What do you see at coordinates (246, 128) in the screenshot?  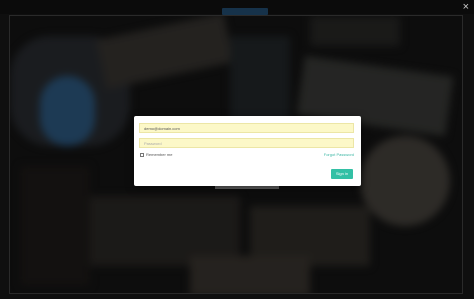 I see `email-field` at bounding box center [246, 128].